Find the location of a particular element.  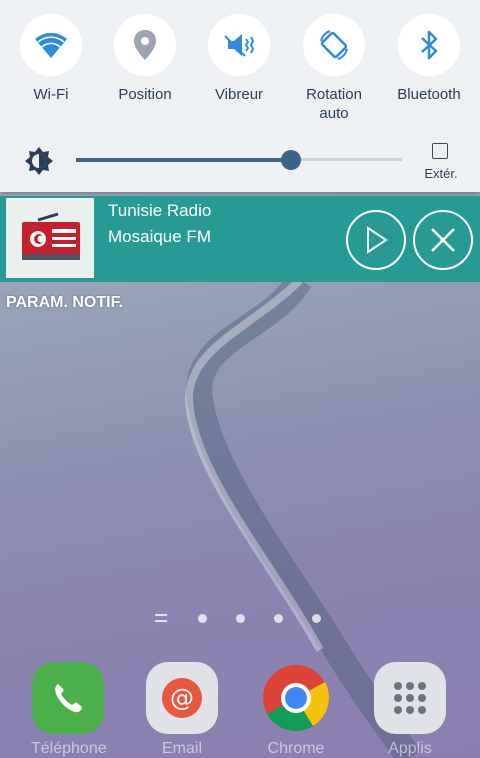

play-button is located at coordinates (376, 240).